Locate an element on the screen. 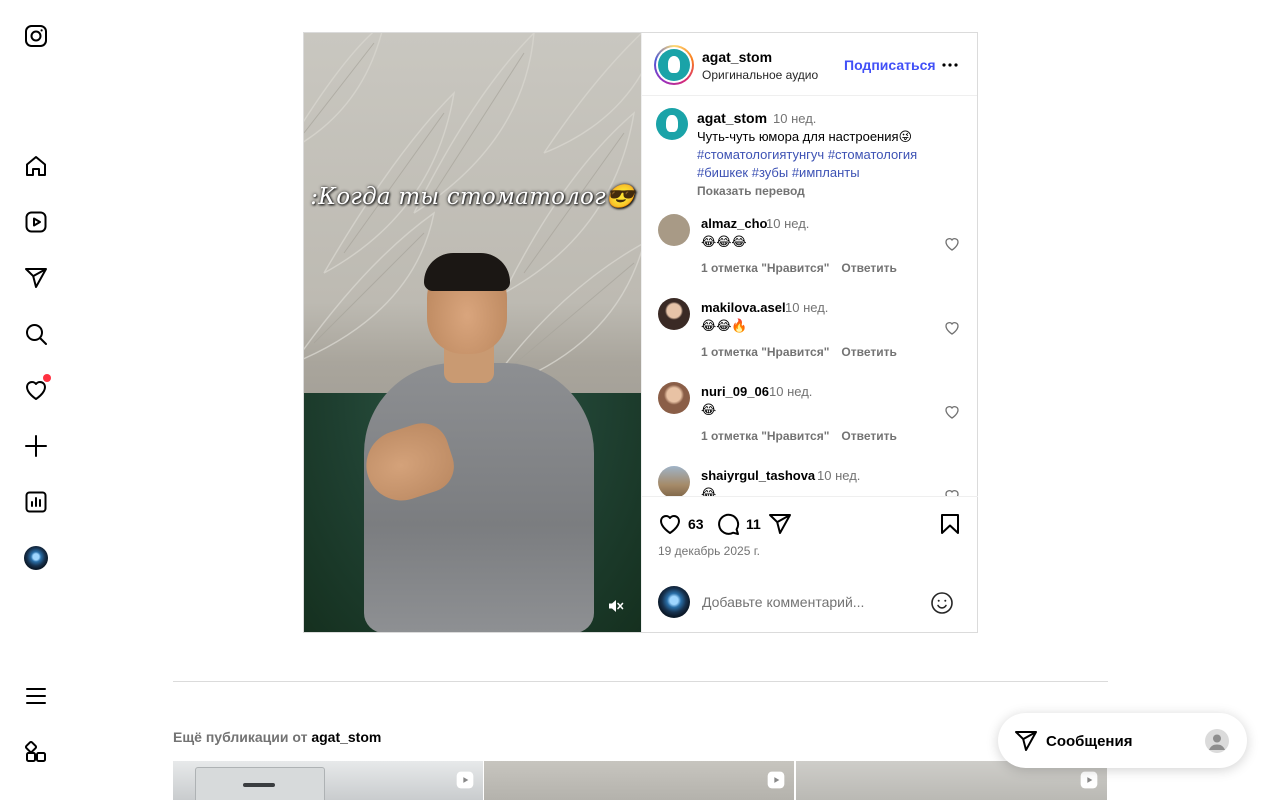  caption-text: Чуть-чуть юмора для настроения😜 is located at coordinates (805, 136).